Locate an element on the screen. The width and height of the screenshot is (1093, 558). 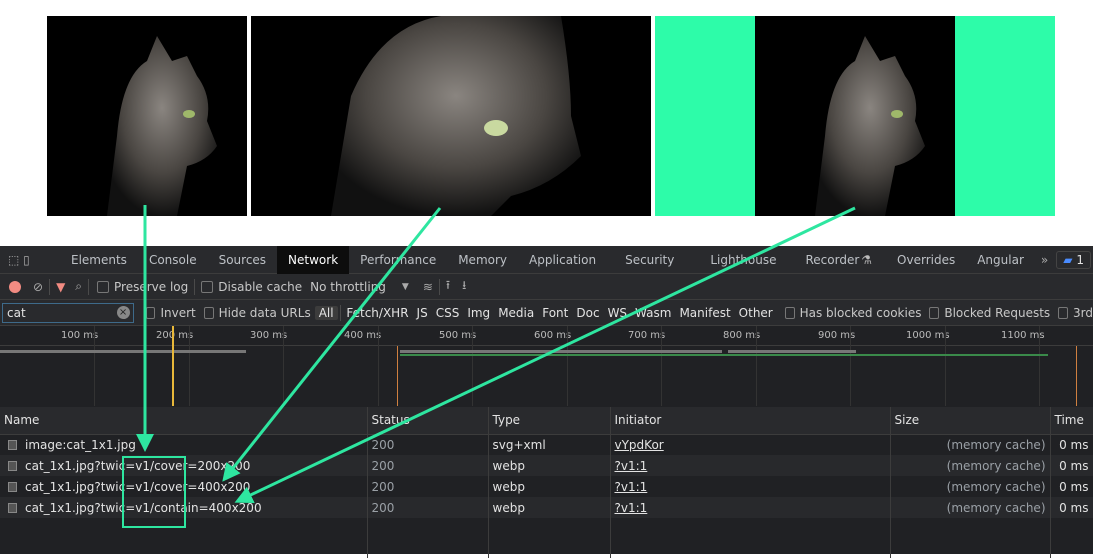
annotation-arrow is located at coordinates (332, 344).